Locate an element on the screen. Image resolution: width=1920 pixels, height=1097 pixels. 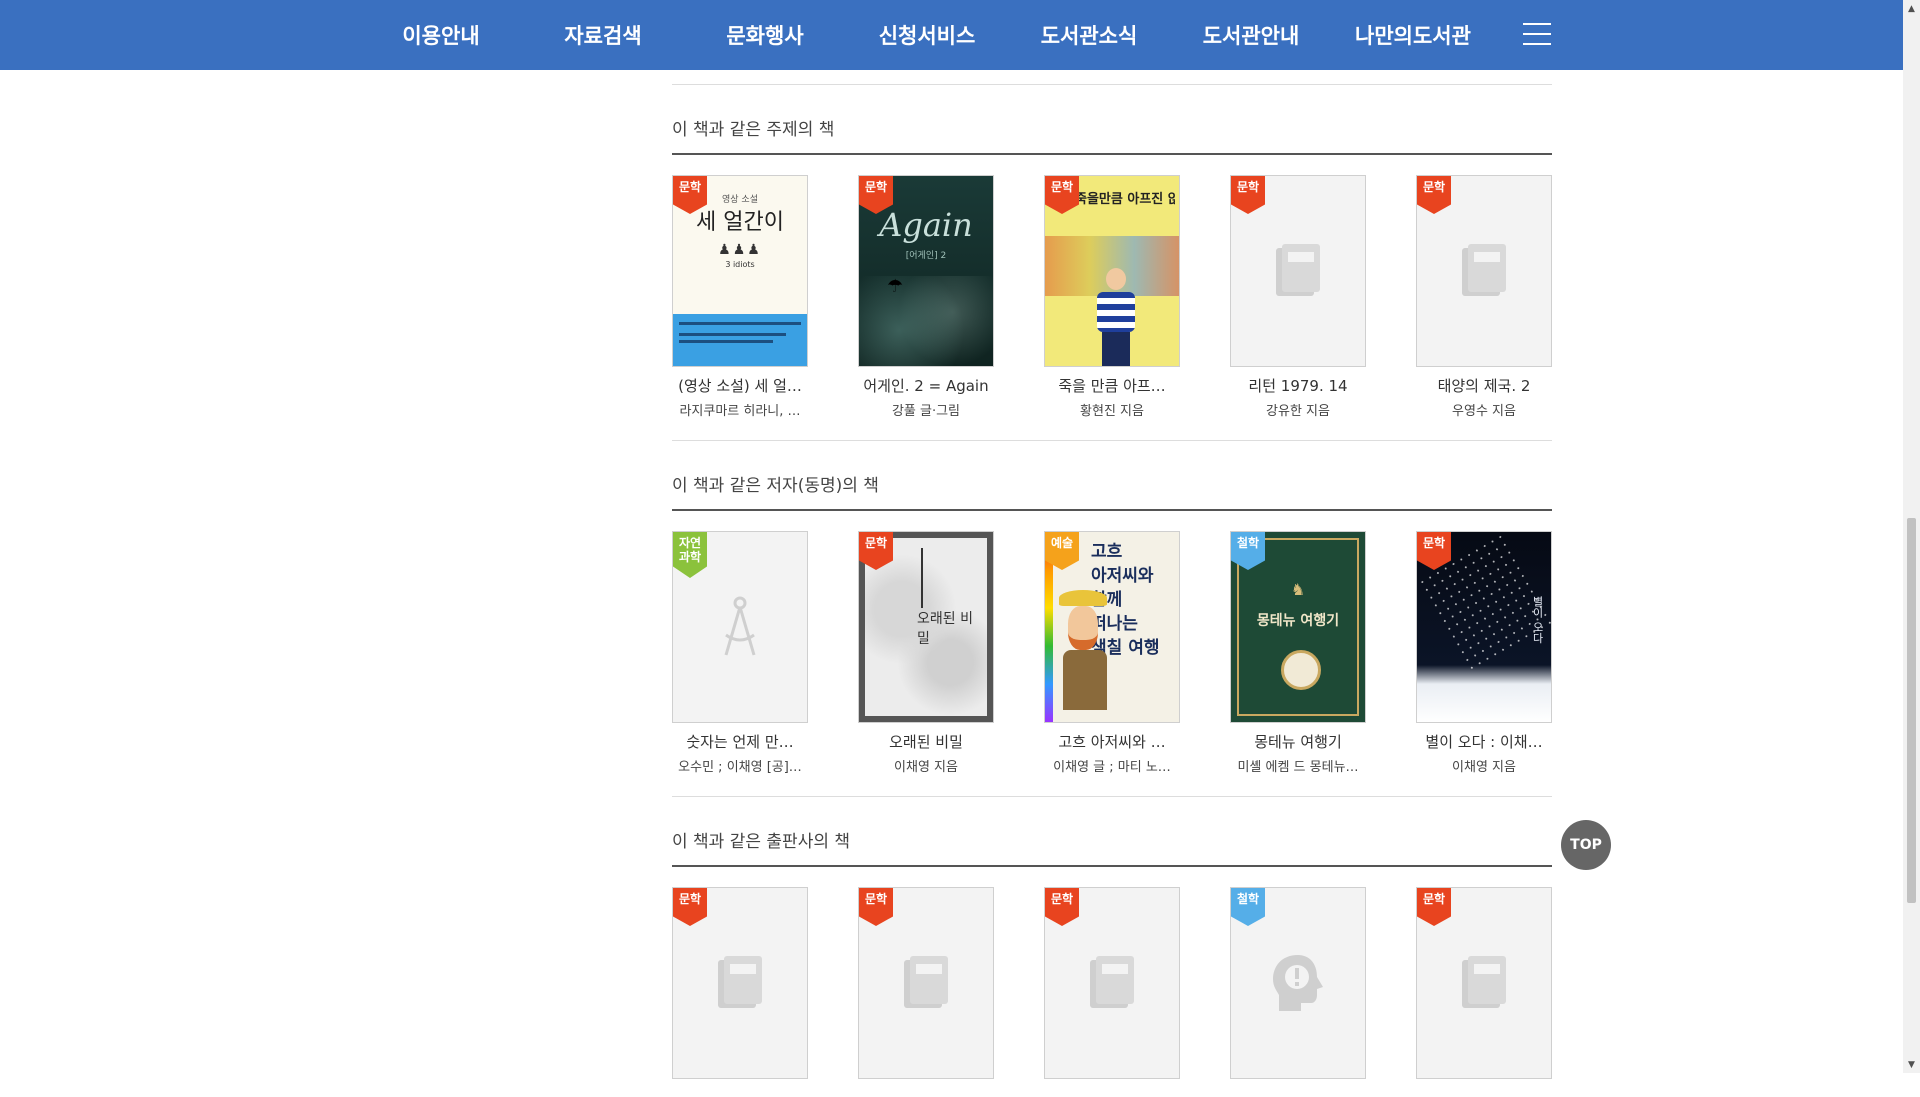
section-title: 이 책과 같은 출판사의 책 is located at coordinates (761, 842).